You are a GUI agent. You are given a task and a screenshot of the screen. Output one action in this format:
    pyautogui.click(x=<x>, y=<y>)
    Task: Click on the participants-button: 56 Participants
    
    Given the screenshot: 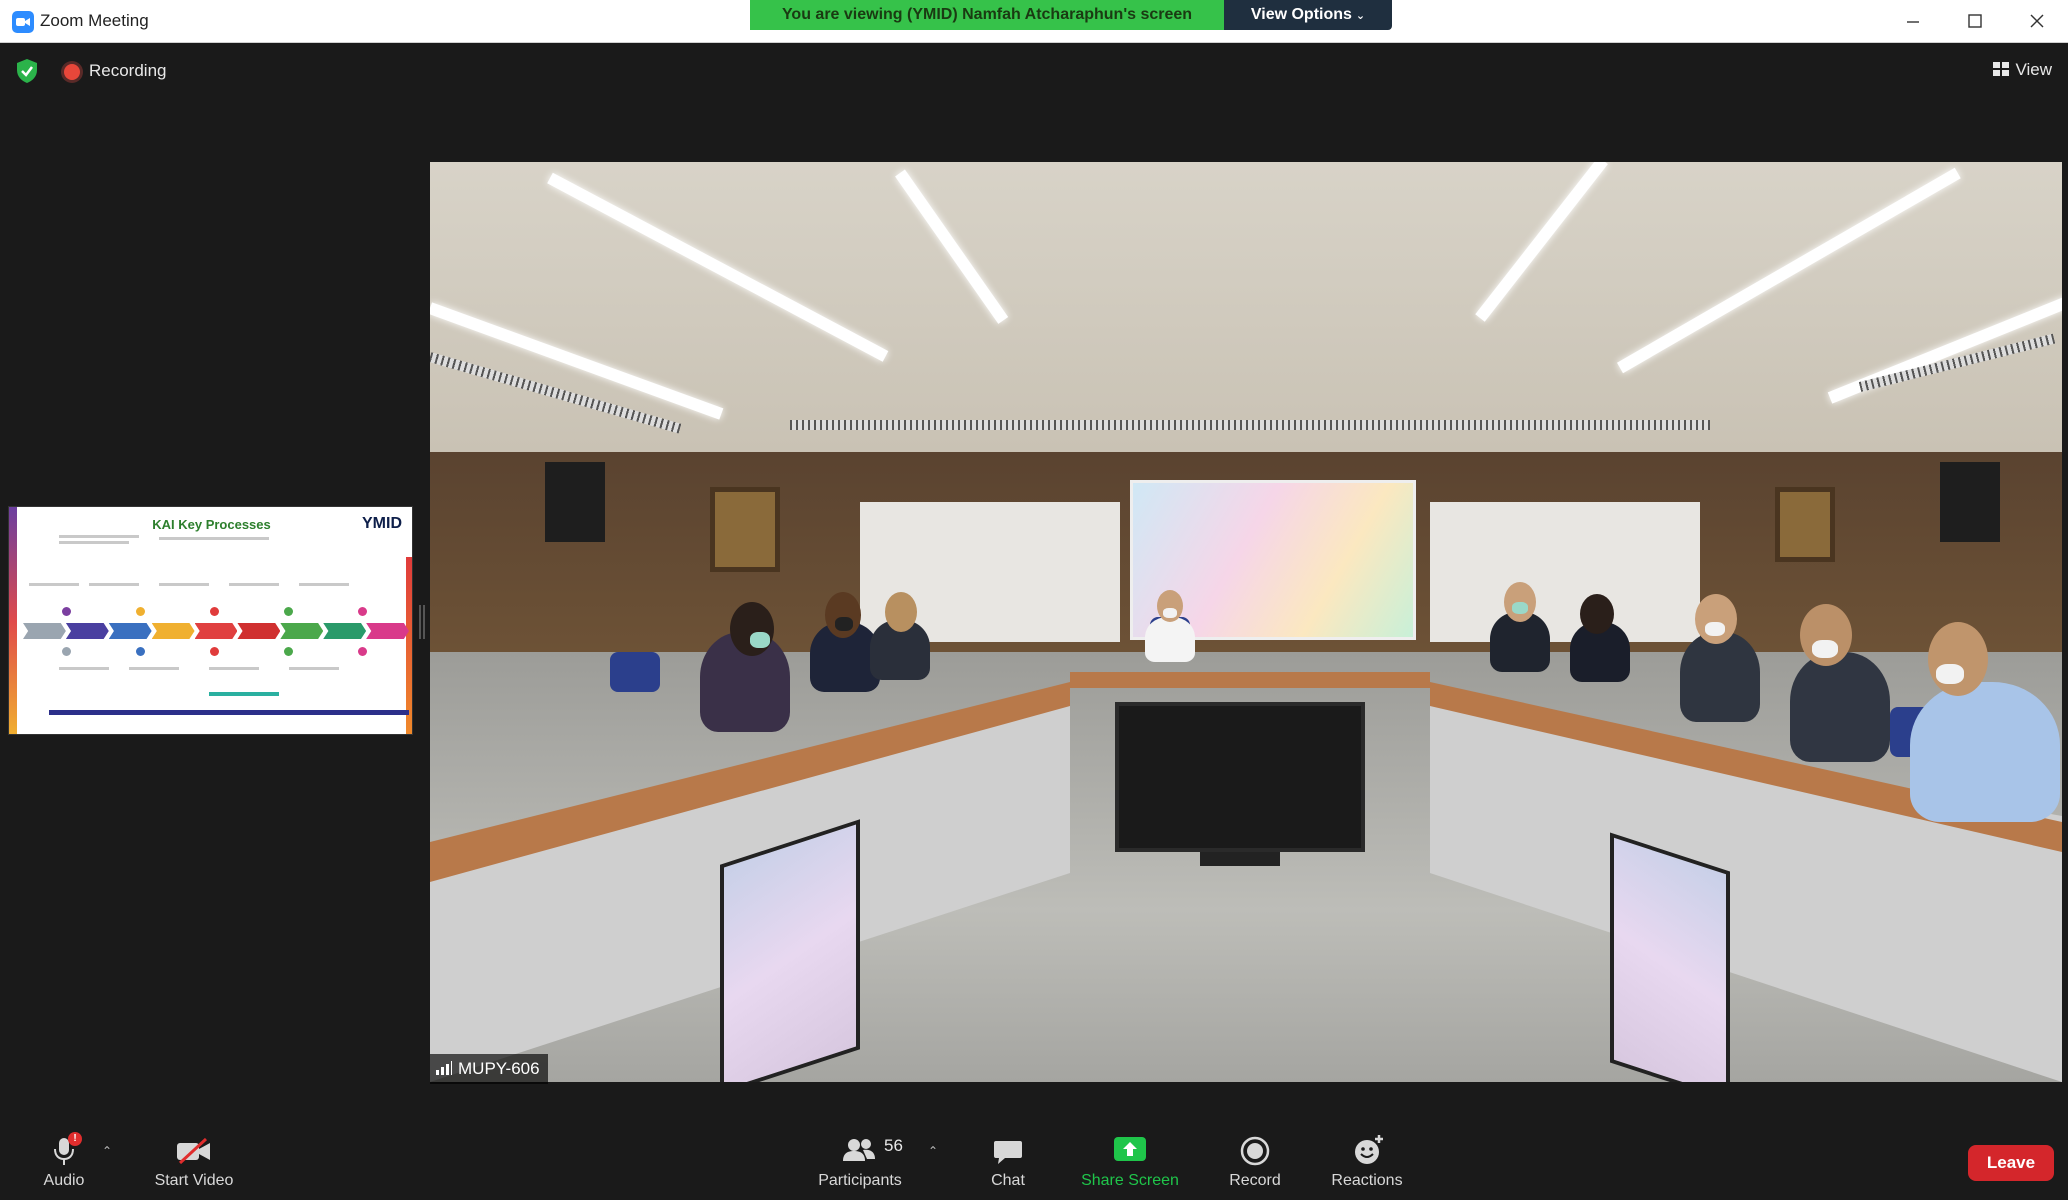 What is the action you would take?
    pyautogui.click(x=860, y=1162)
    